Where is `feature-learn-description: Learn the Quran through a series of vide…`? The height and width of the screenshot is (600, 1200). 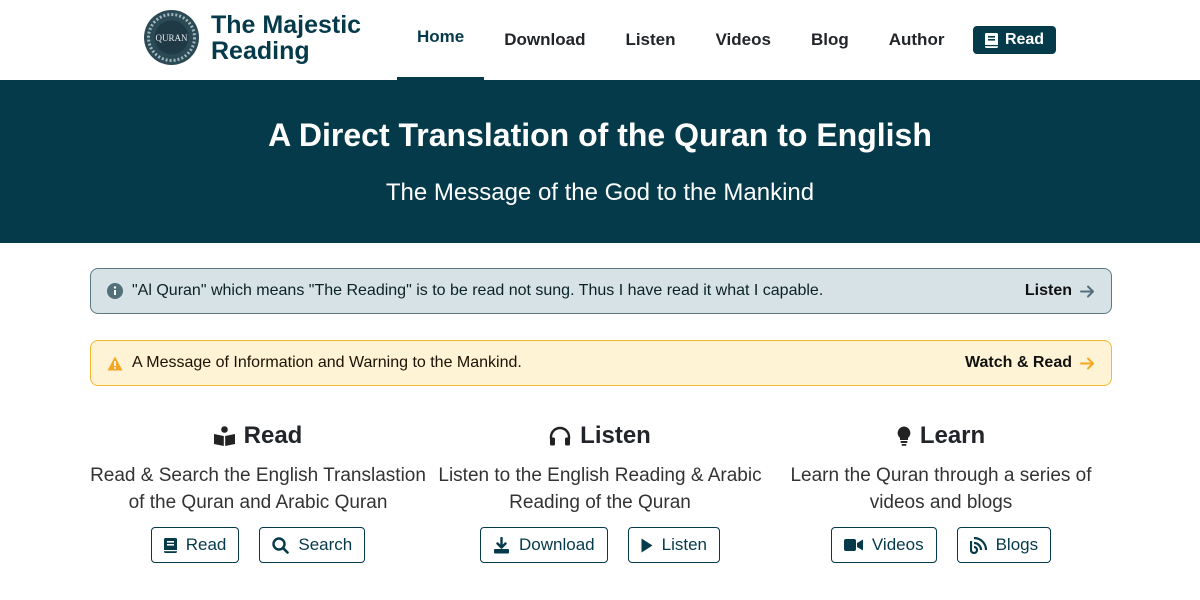 feature-learn-description: Learn the Quran through a series of vide… is located at coordinates (941, 489).